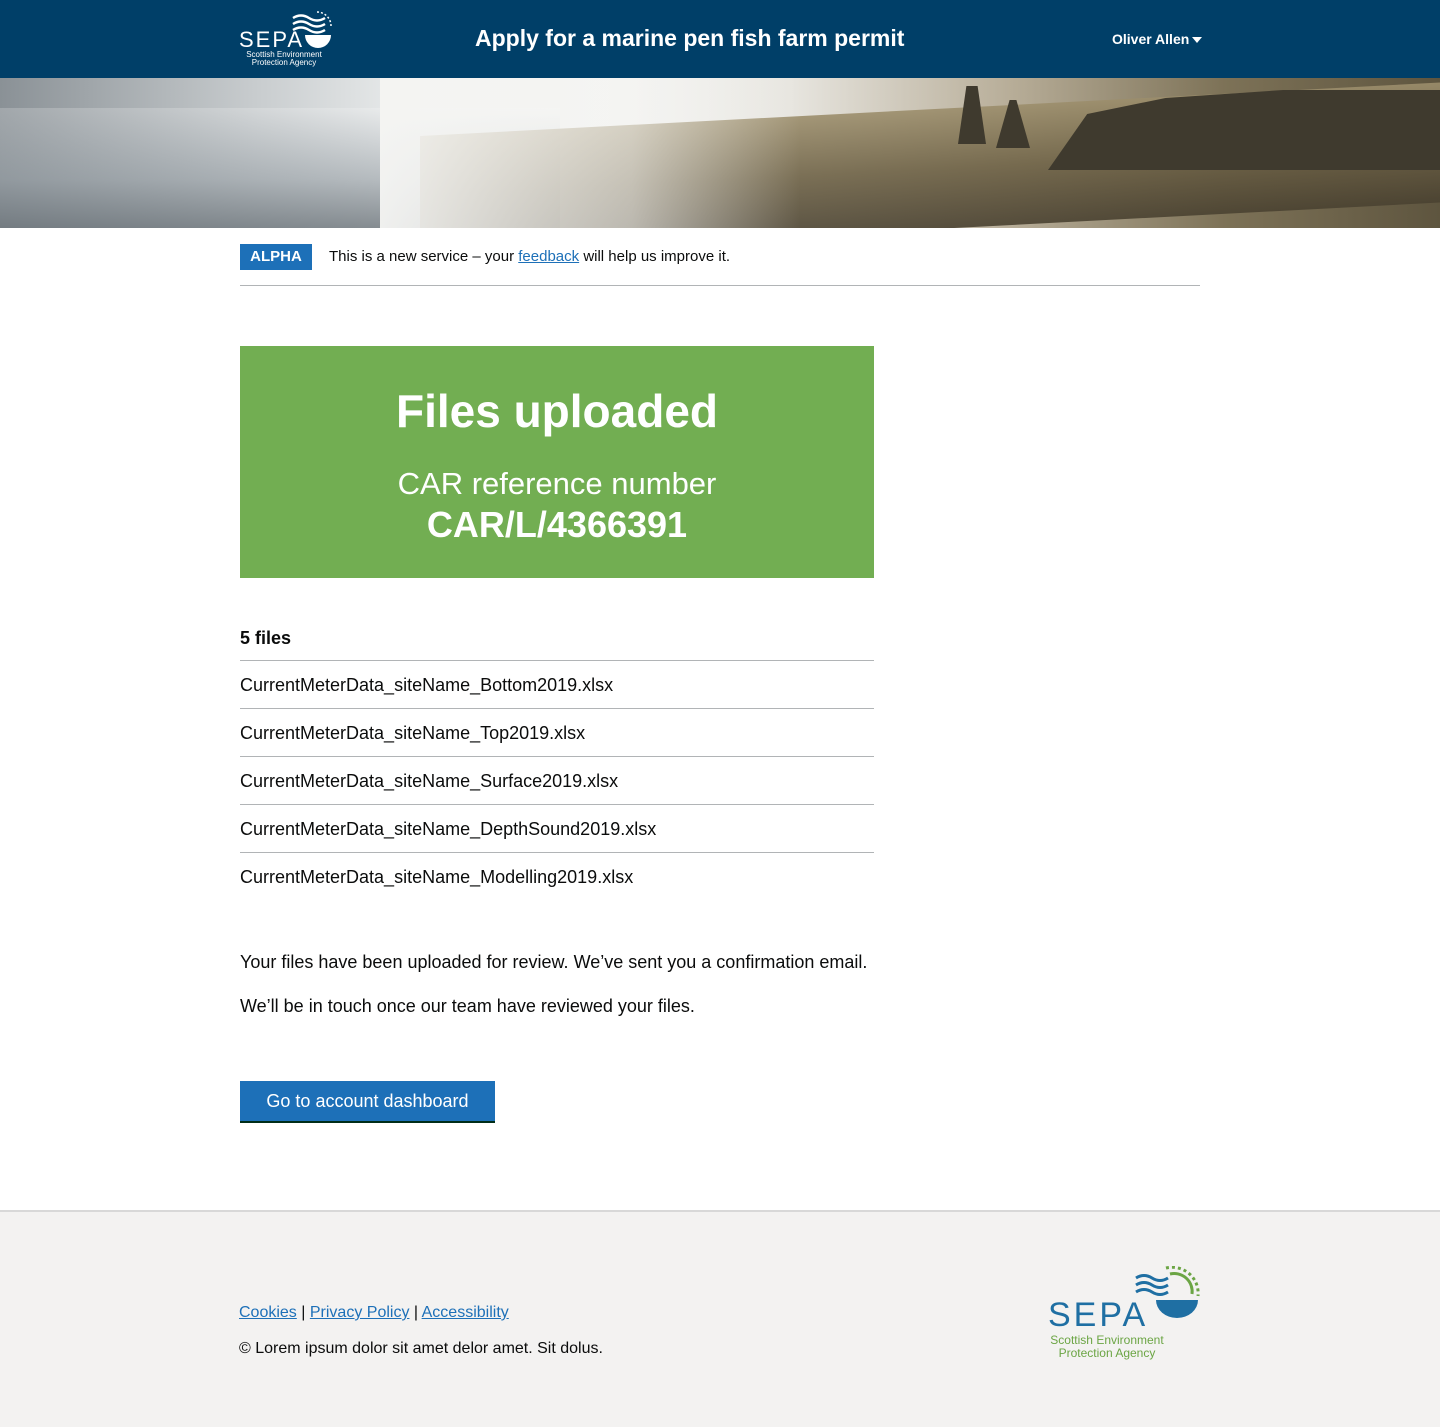  Describe the element at coordinates (266, 638) in the screenshot. I see `files-count-heading: 5 files` at that location.